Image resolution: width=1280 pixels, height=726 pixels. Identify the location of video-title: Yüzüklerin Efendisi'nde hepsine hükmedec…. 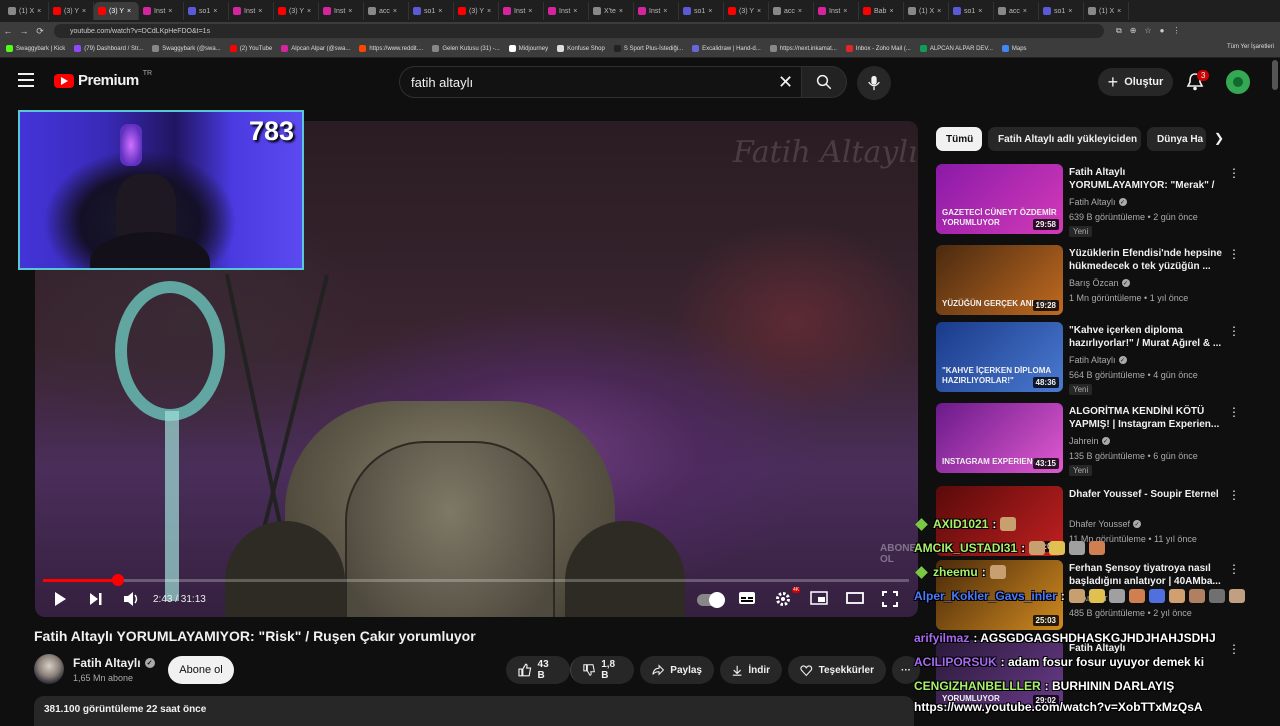
(1146, 260).